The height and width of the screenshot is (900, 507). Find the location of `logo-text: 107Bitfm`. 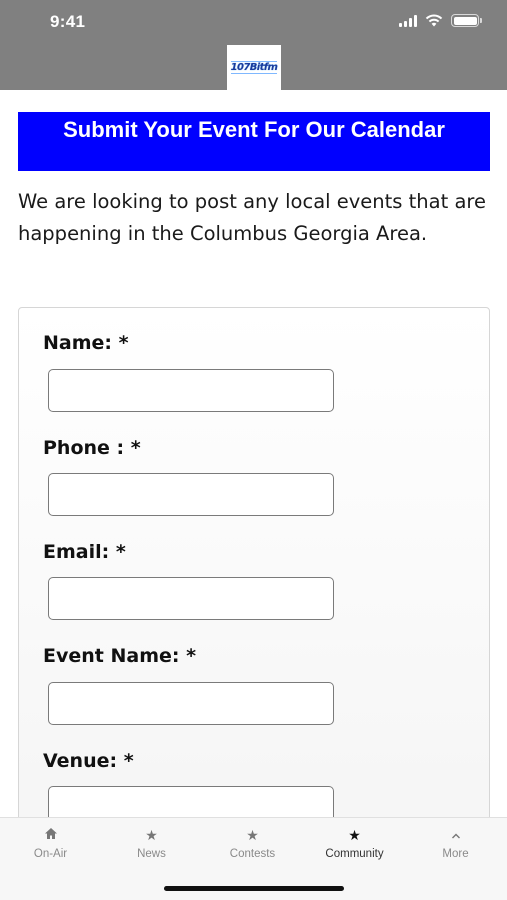

logo-text: 107Bitfm is located at coordinates (254, 67).